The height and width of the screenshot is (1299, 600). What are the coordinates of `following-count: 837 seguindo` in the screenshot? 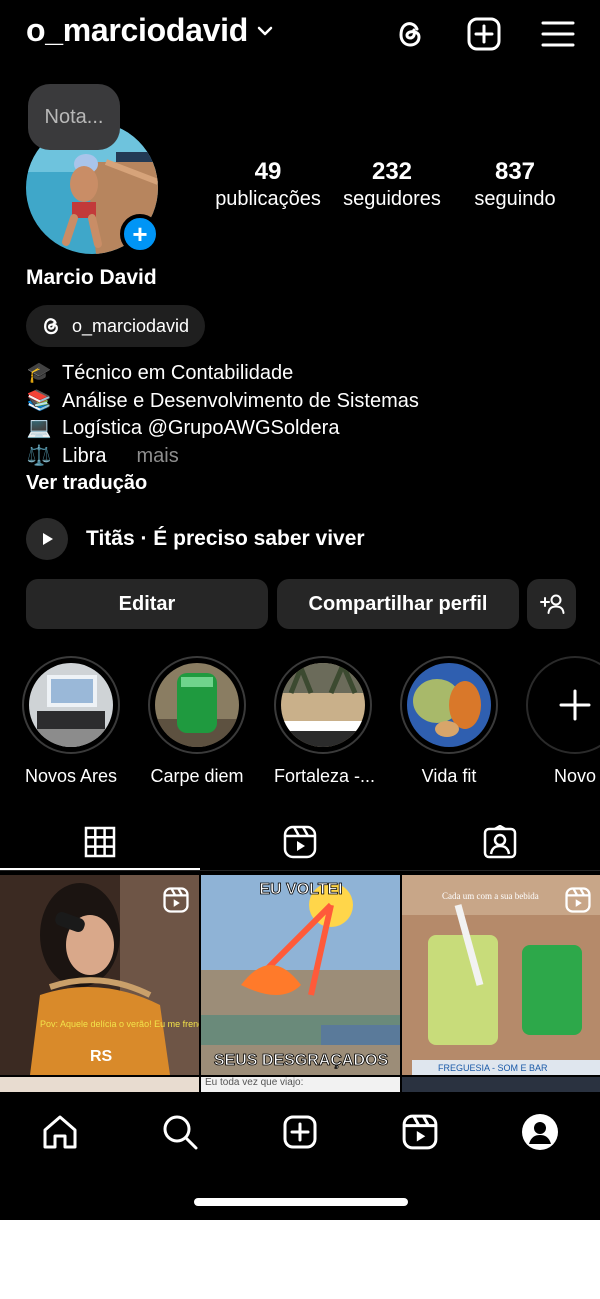 It's located at (515, 184).